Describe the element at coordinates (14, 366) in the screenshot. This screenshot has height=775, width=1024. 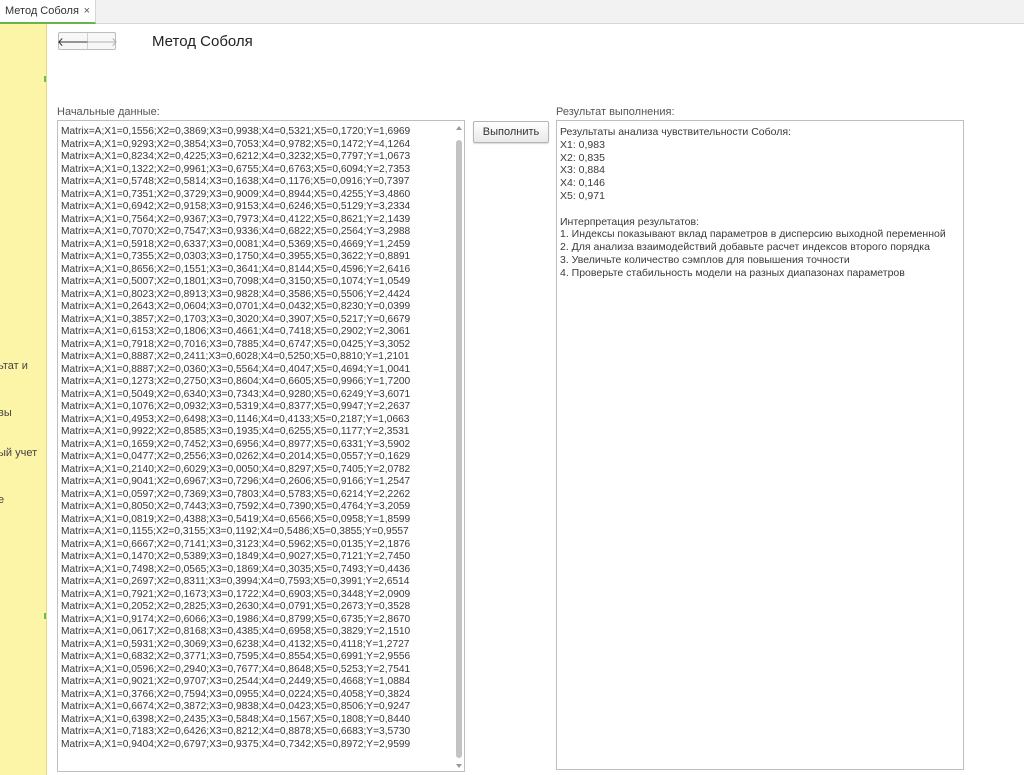
I see `sidebar-item: ьтат и` at that location.